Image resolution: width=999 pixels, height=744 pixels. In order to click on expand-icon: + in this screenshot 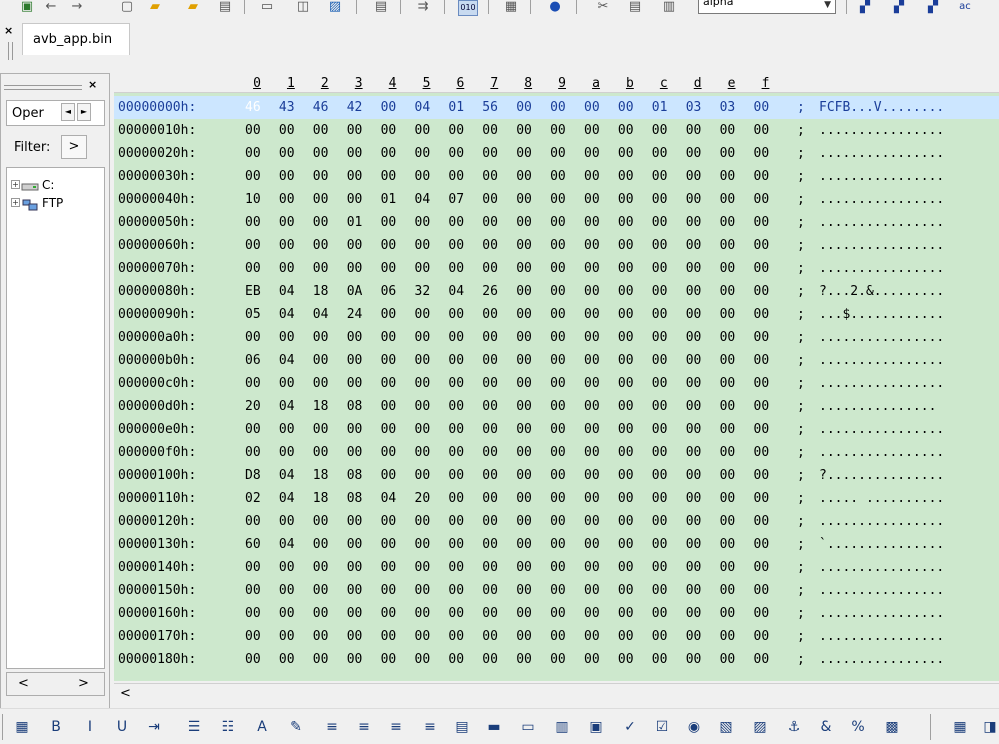, I will do `click(15, 202)`.